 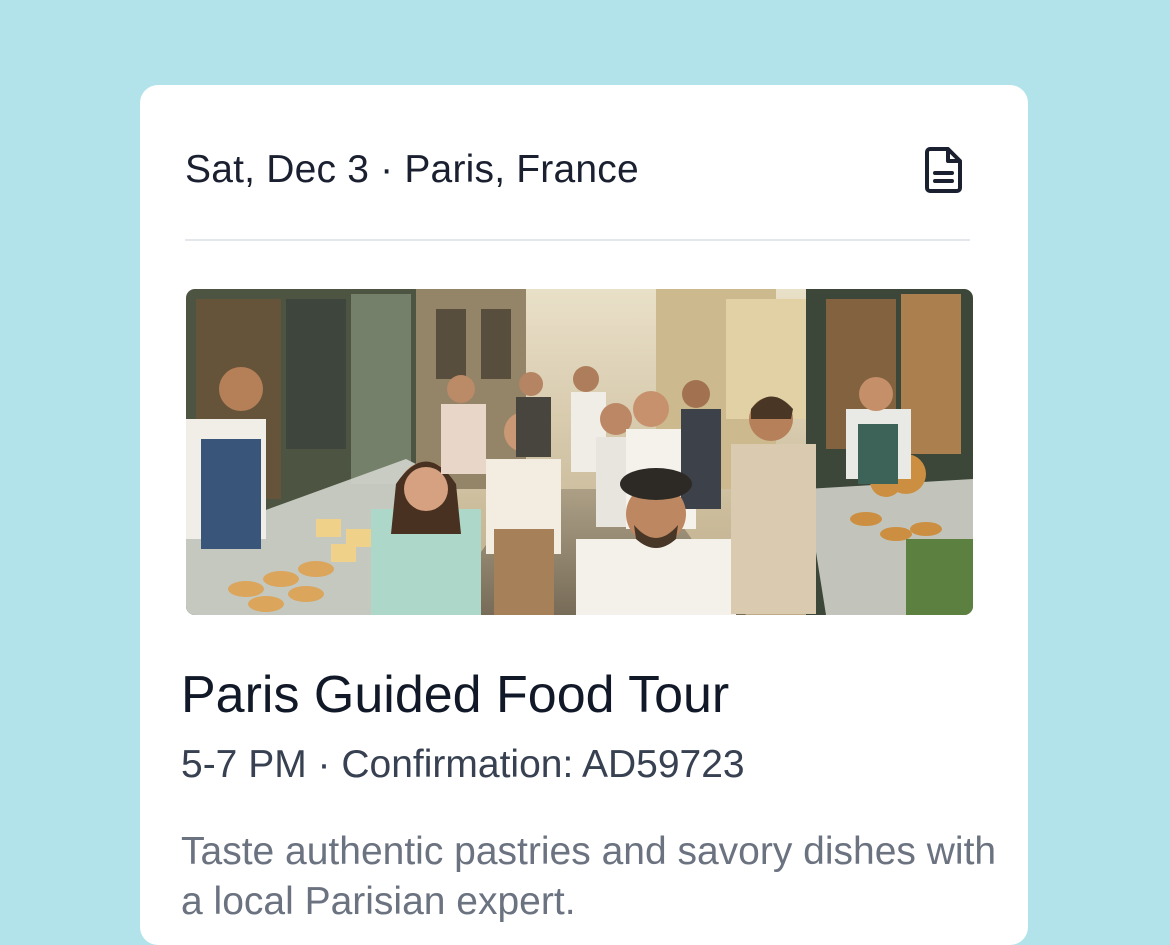 I want to click on tour-title: Paris Guided Food Tour, so click(x=455, y=695).